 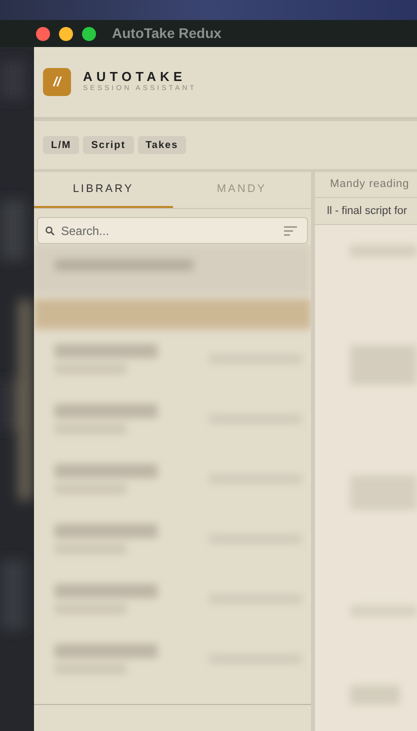 I want to click on panel-title: Mandy reading, so click(x=370, y=184).